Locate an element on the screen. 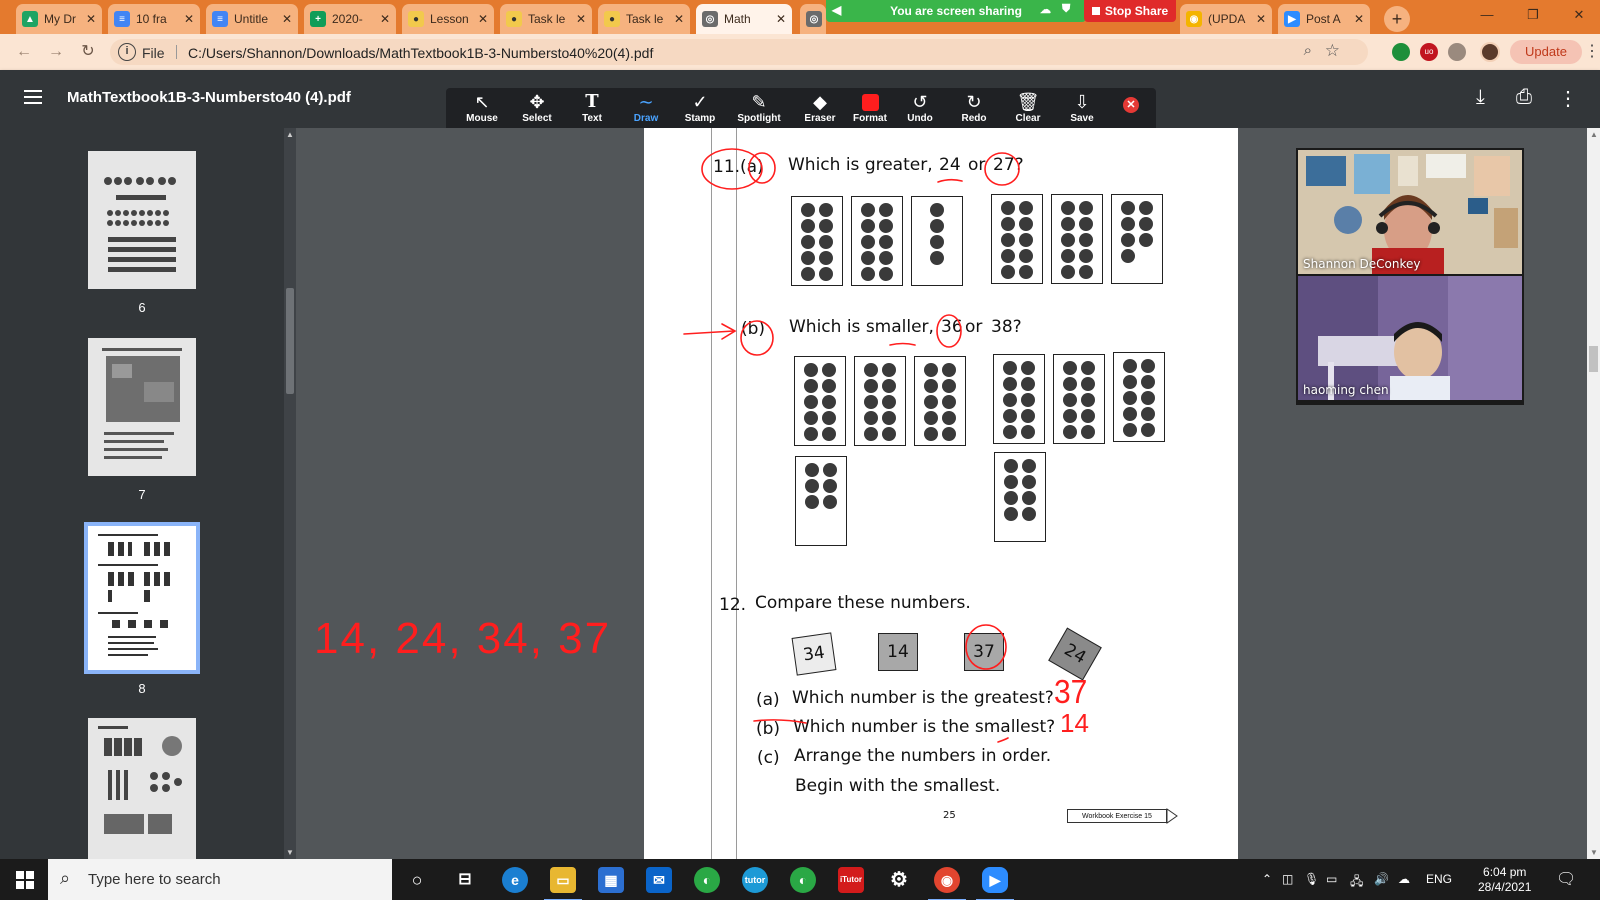 Image resolution: width=1600 pixels, height=900 pixels. more-options-icon: ⋮ is located at coordinates (1568, 98).